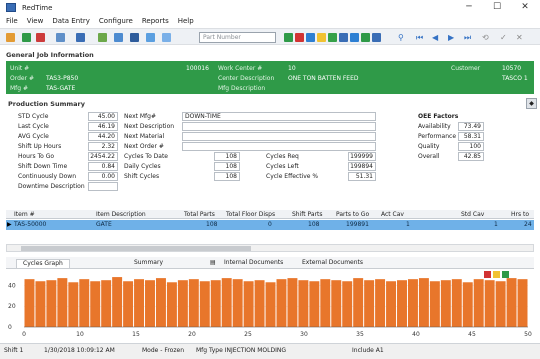 This screenshot has height=359, width=540. What do you see at coordinates (10, 37) in the screenshot?
I see `open-icon` at bounding box center [10, 37].